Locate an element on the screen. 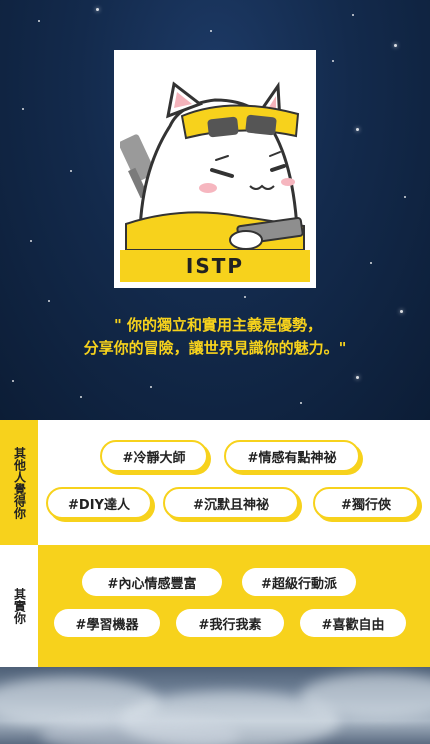  tag-item: #獨行俠 is located at coordinates (366, 503).